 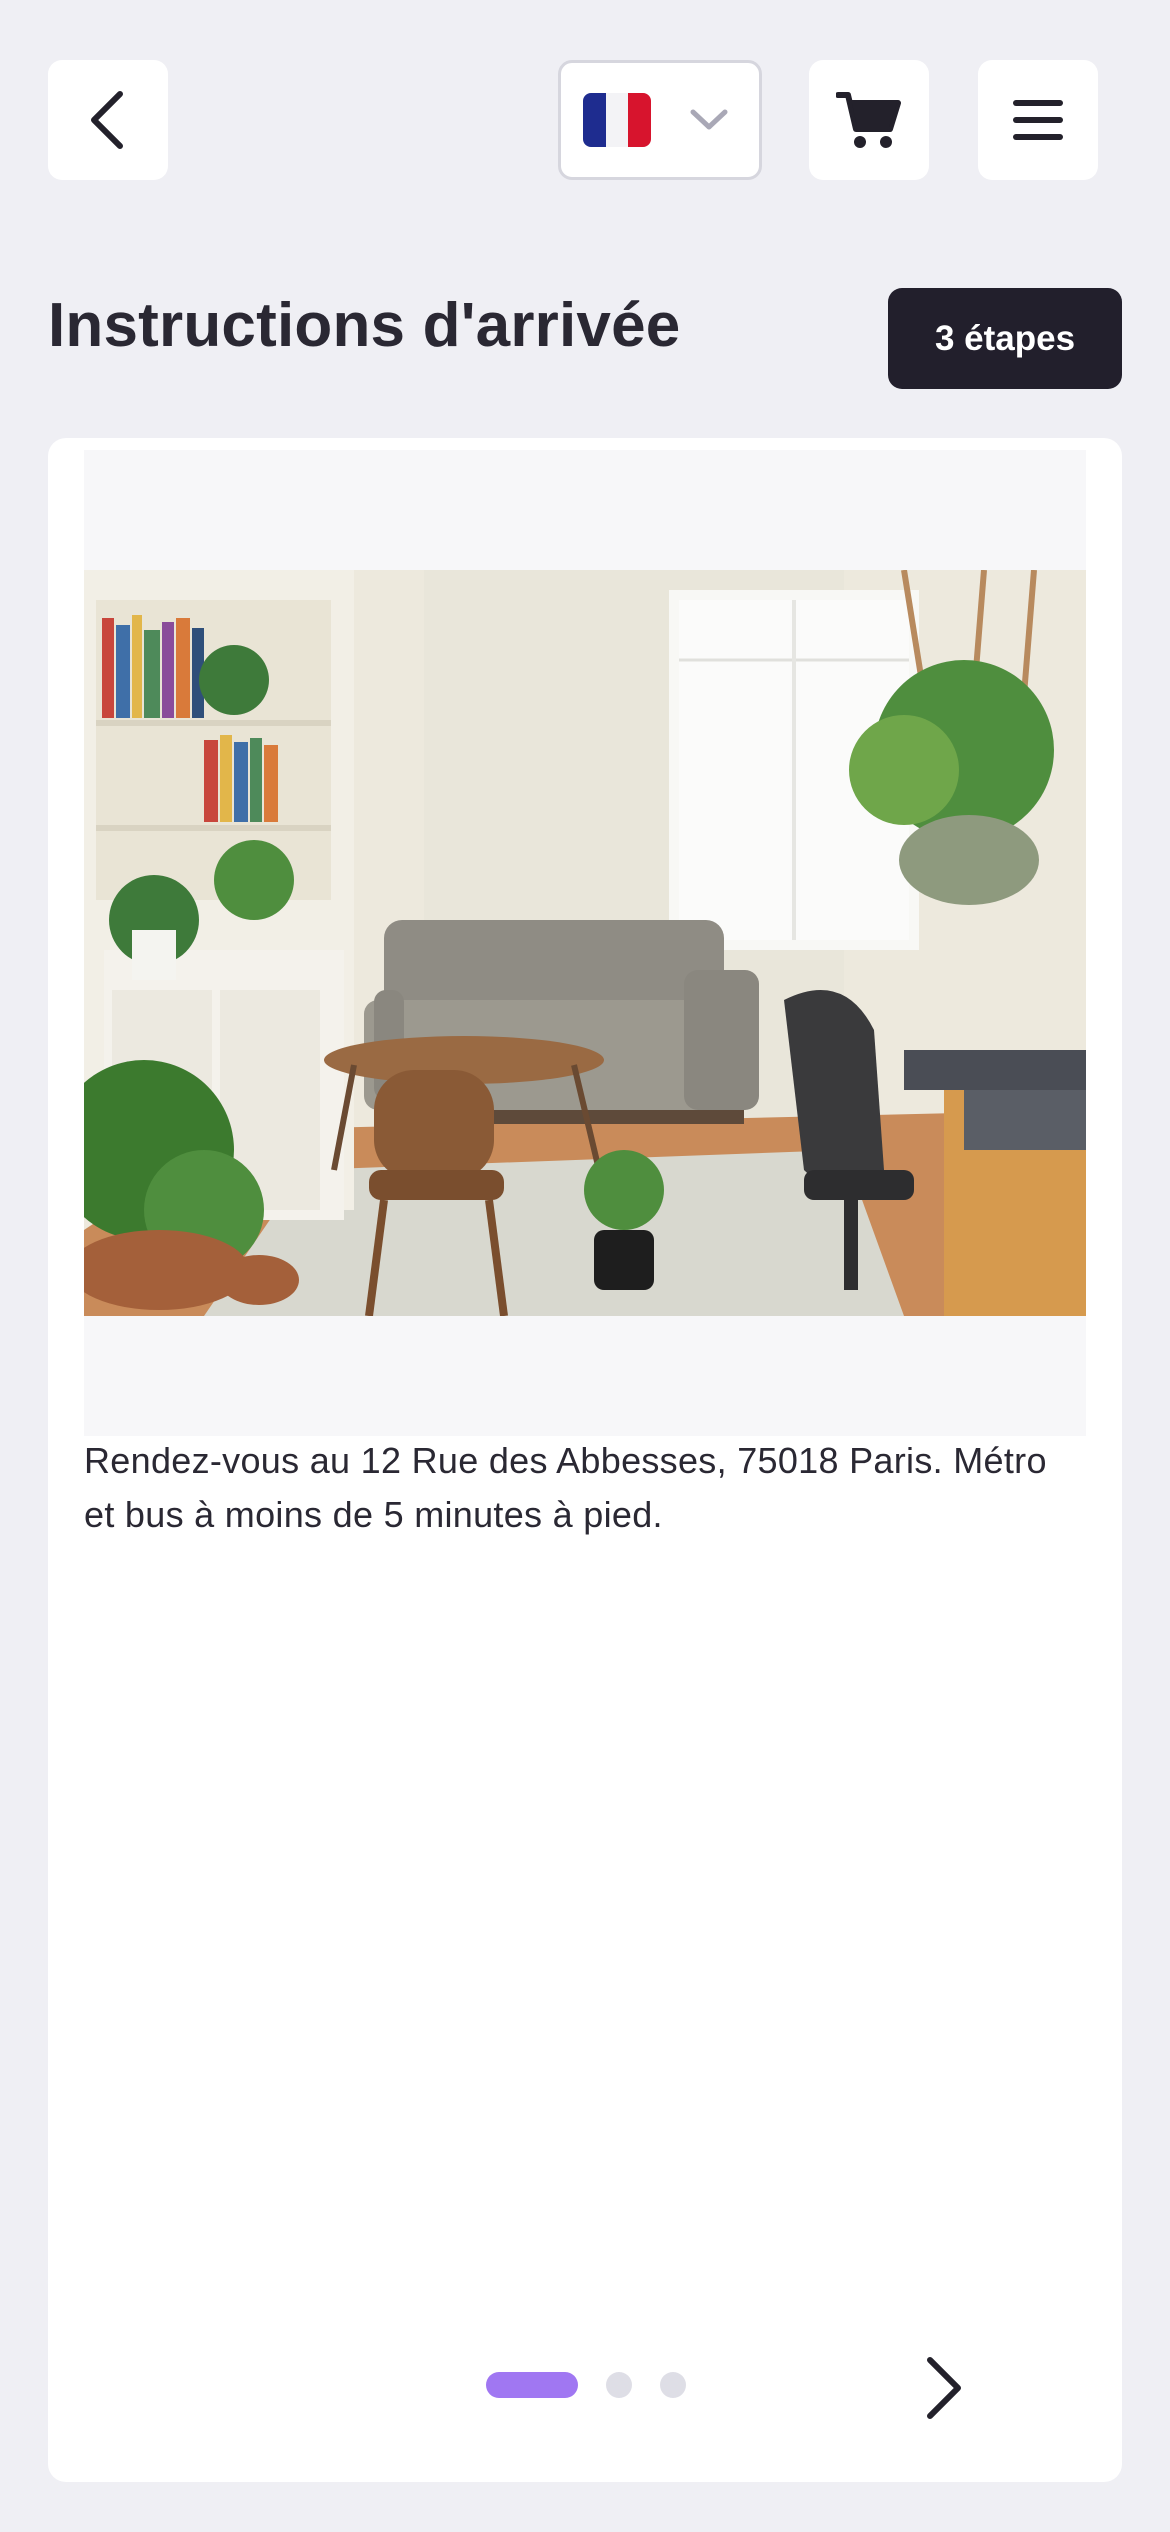 I want to click on top-bar, so click(x=585, y=100).